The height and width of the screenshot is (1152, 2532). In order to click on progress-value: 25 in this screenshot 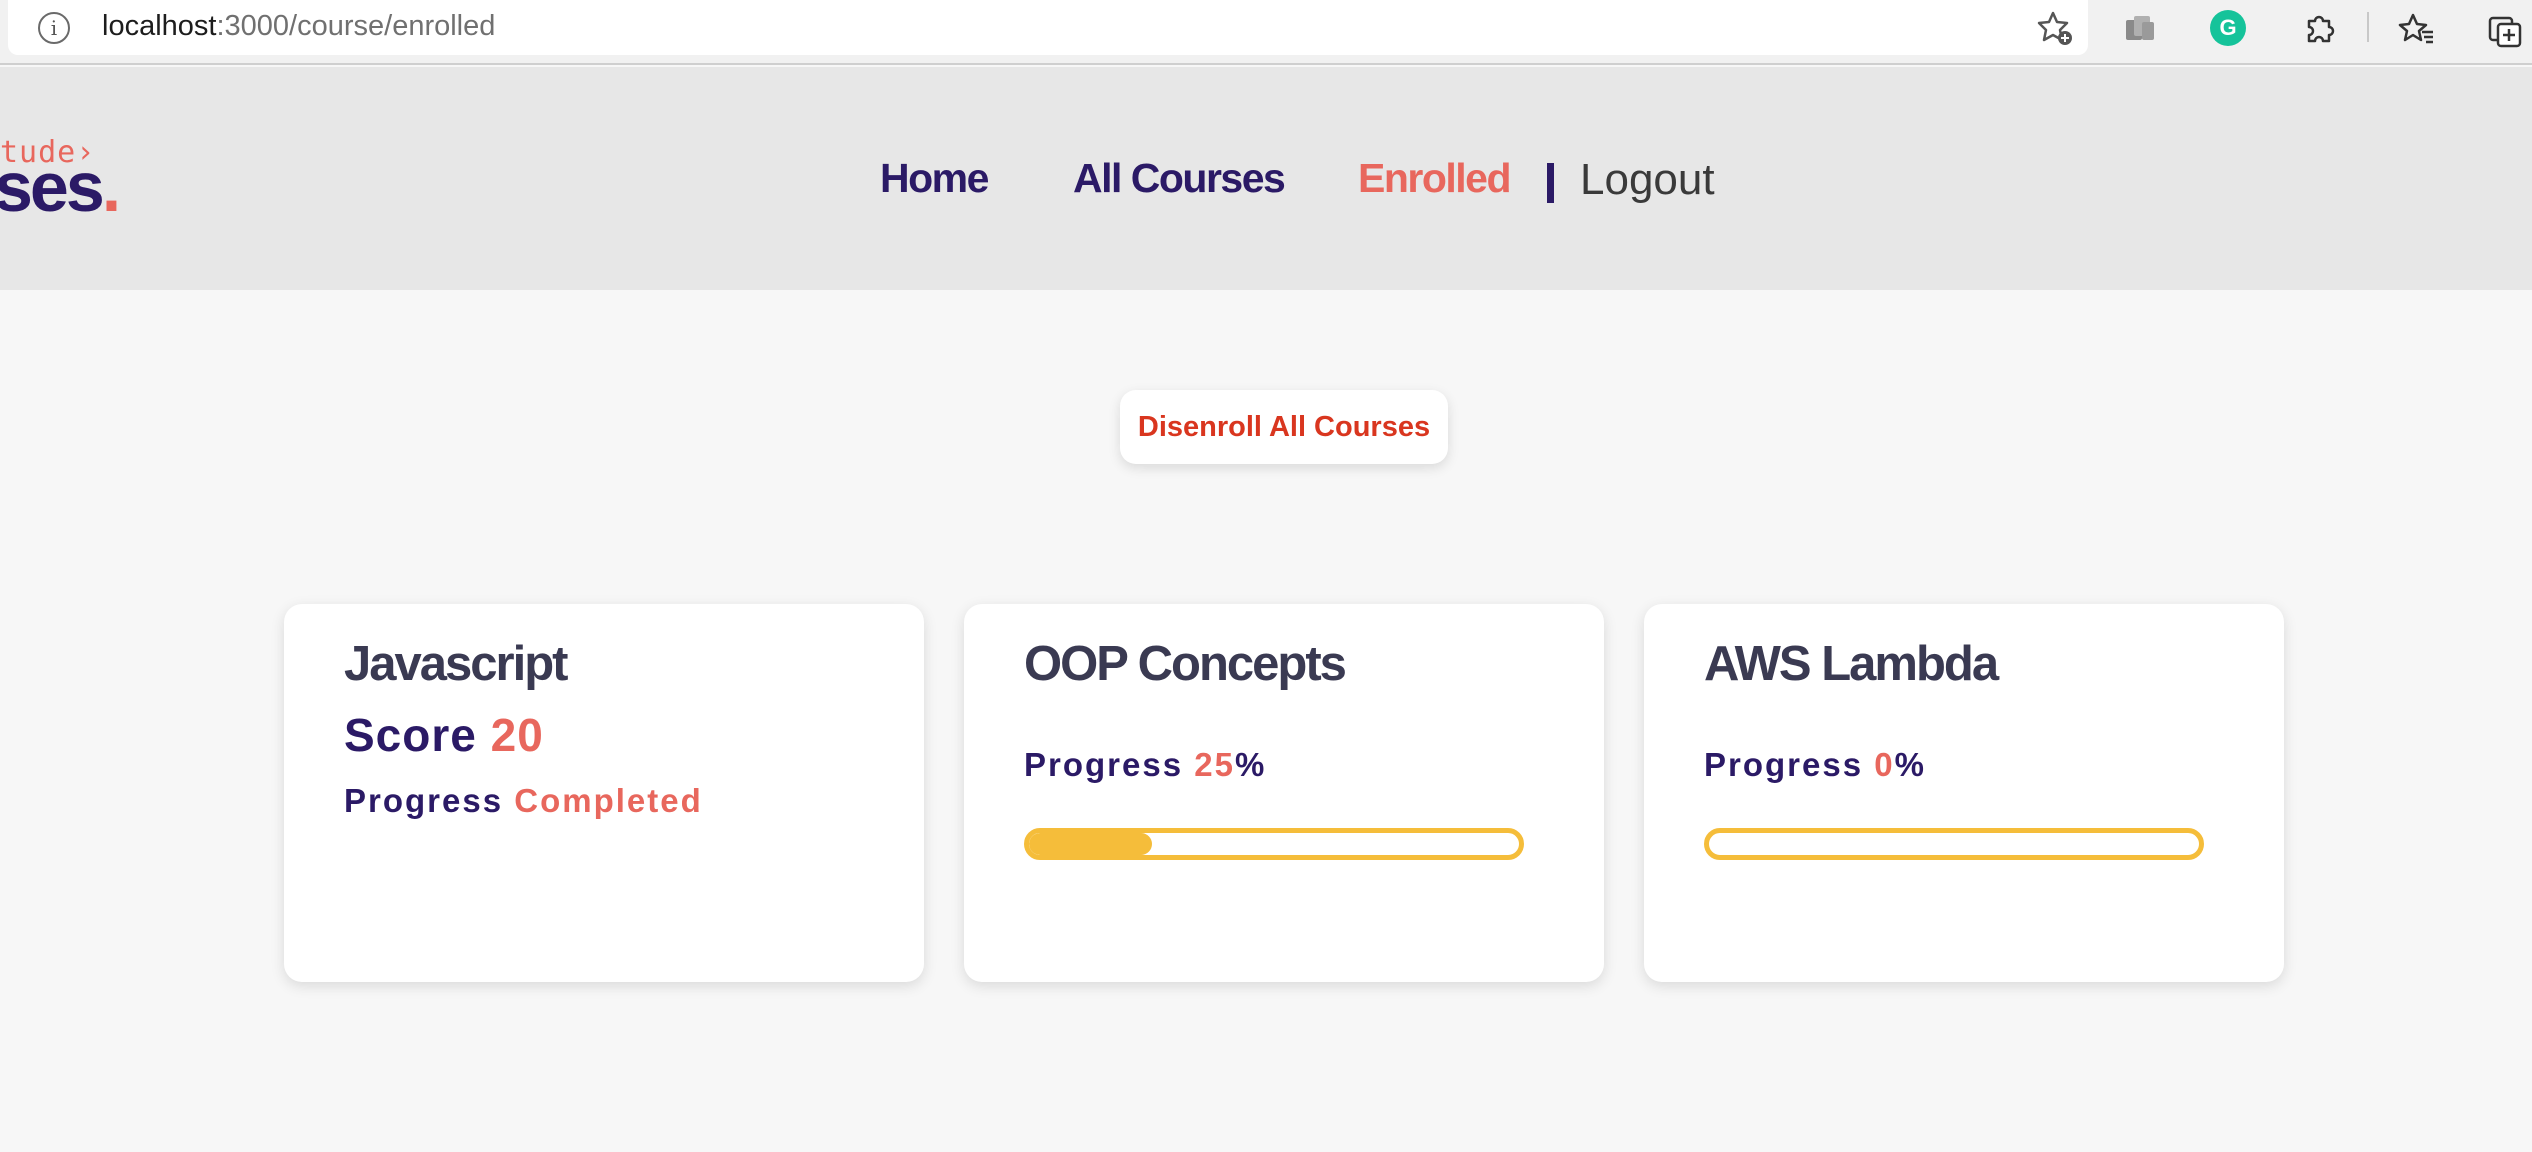, I will do `click(1214, 764)`.